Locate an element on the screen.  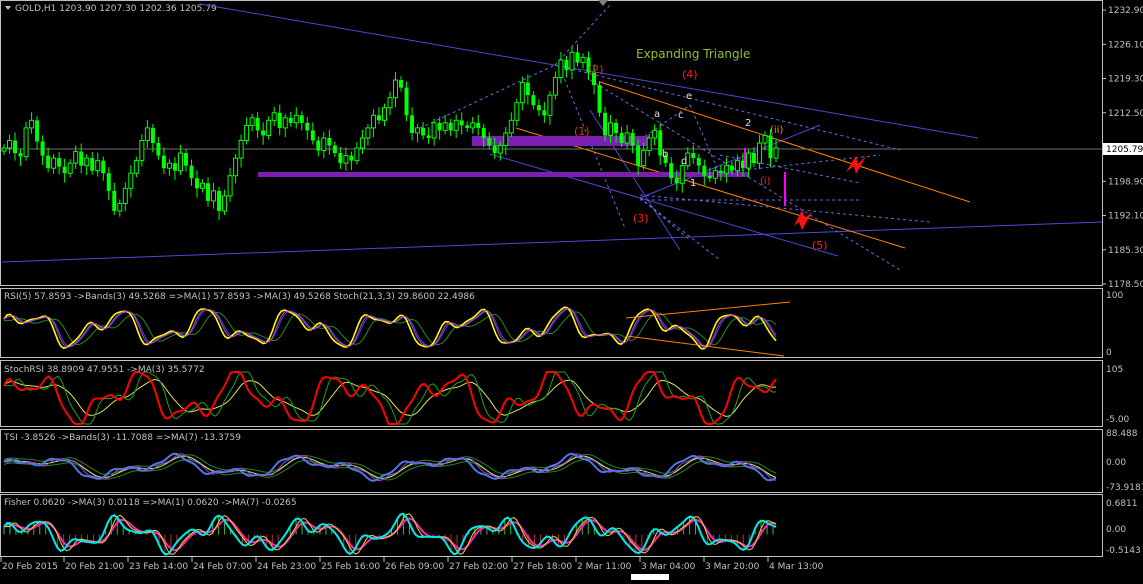
time-tick-label: 3 Mar 04:00 is located at coordinates (668, 567).